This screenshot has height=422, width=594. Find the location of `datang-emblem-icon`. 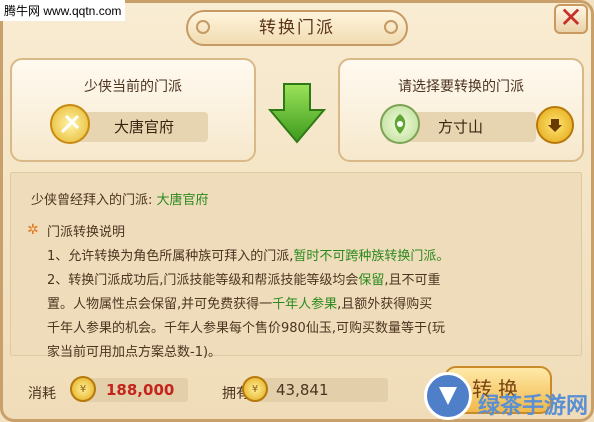

datang-emblem-icon is located at coordinates (70, 124).